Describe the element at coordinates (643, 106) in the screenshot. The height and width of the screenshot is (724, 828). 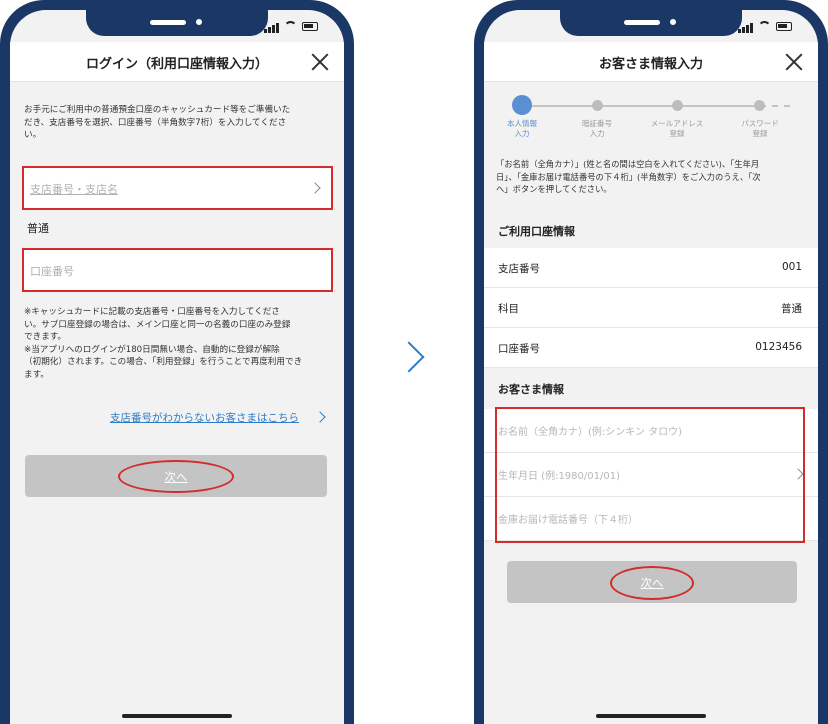
I see `stepper-line` at that location.